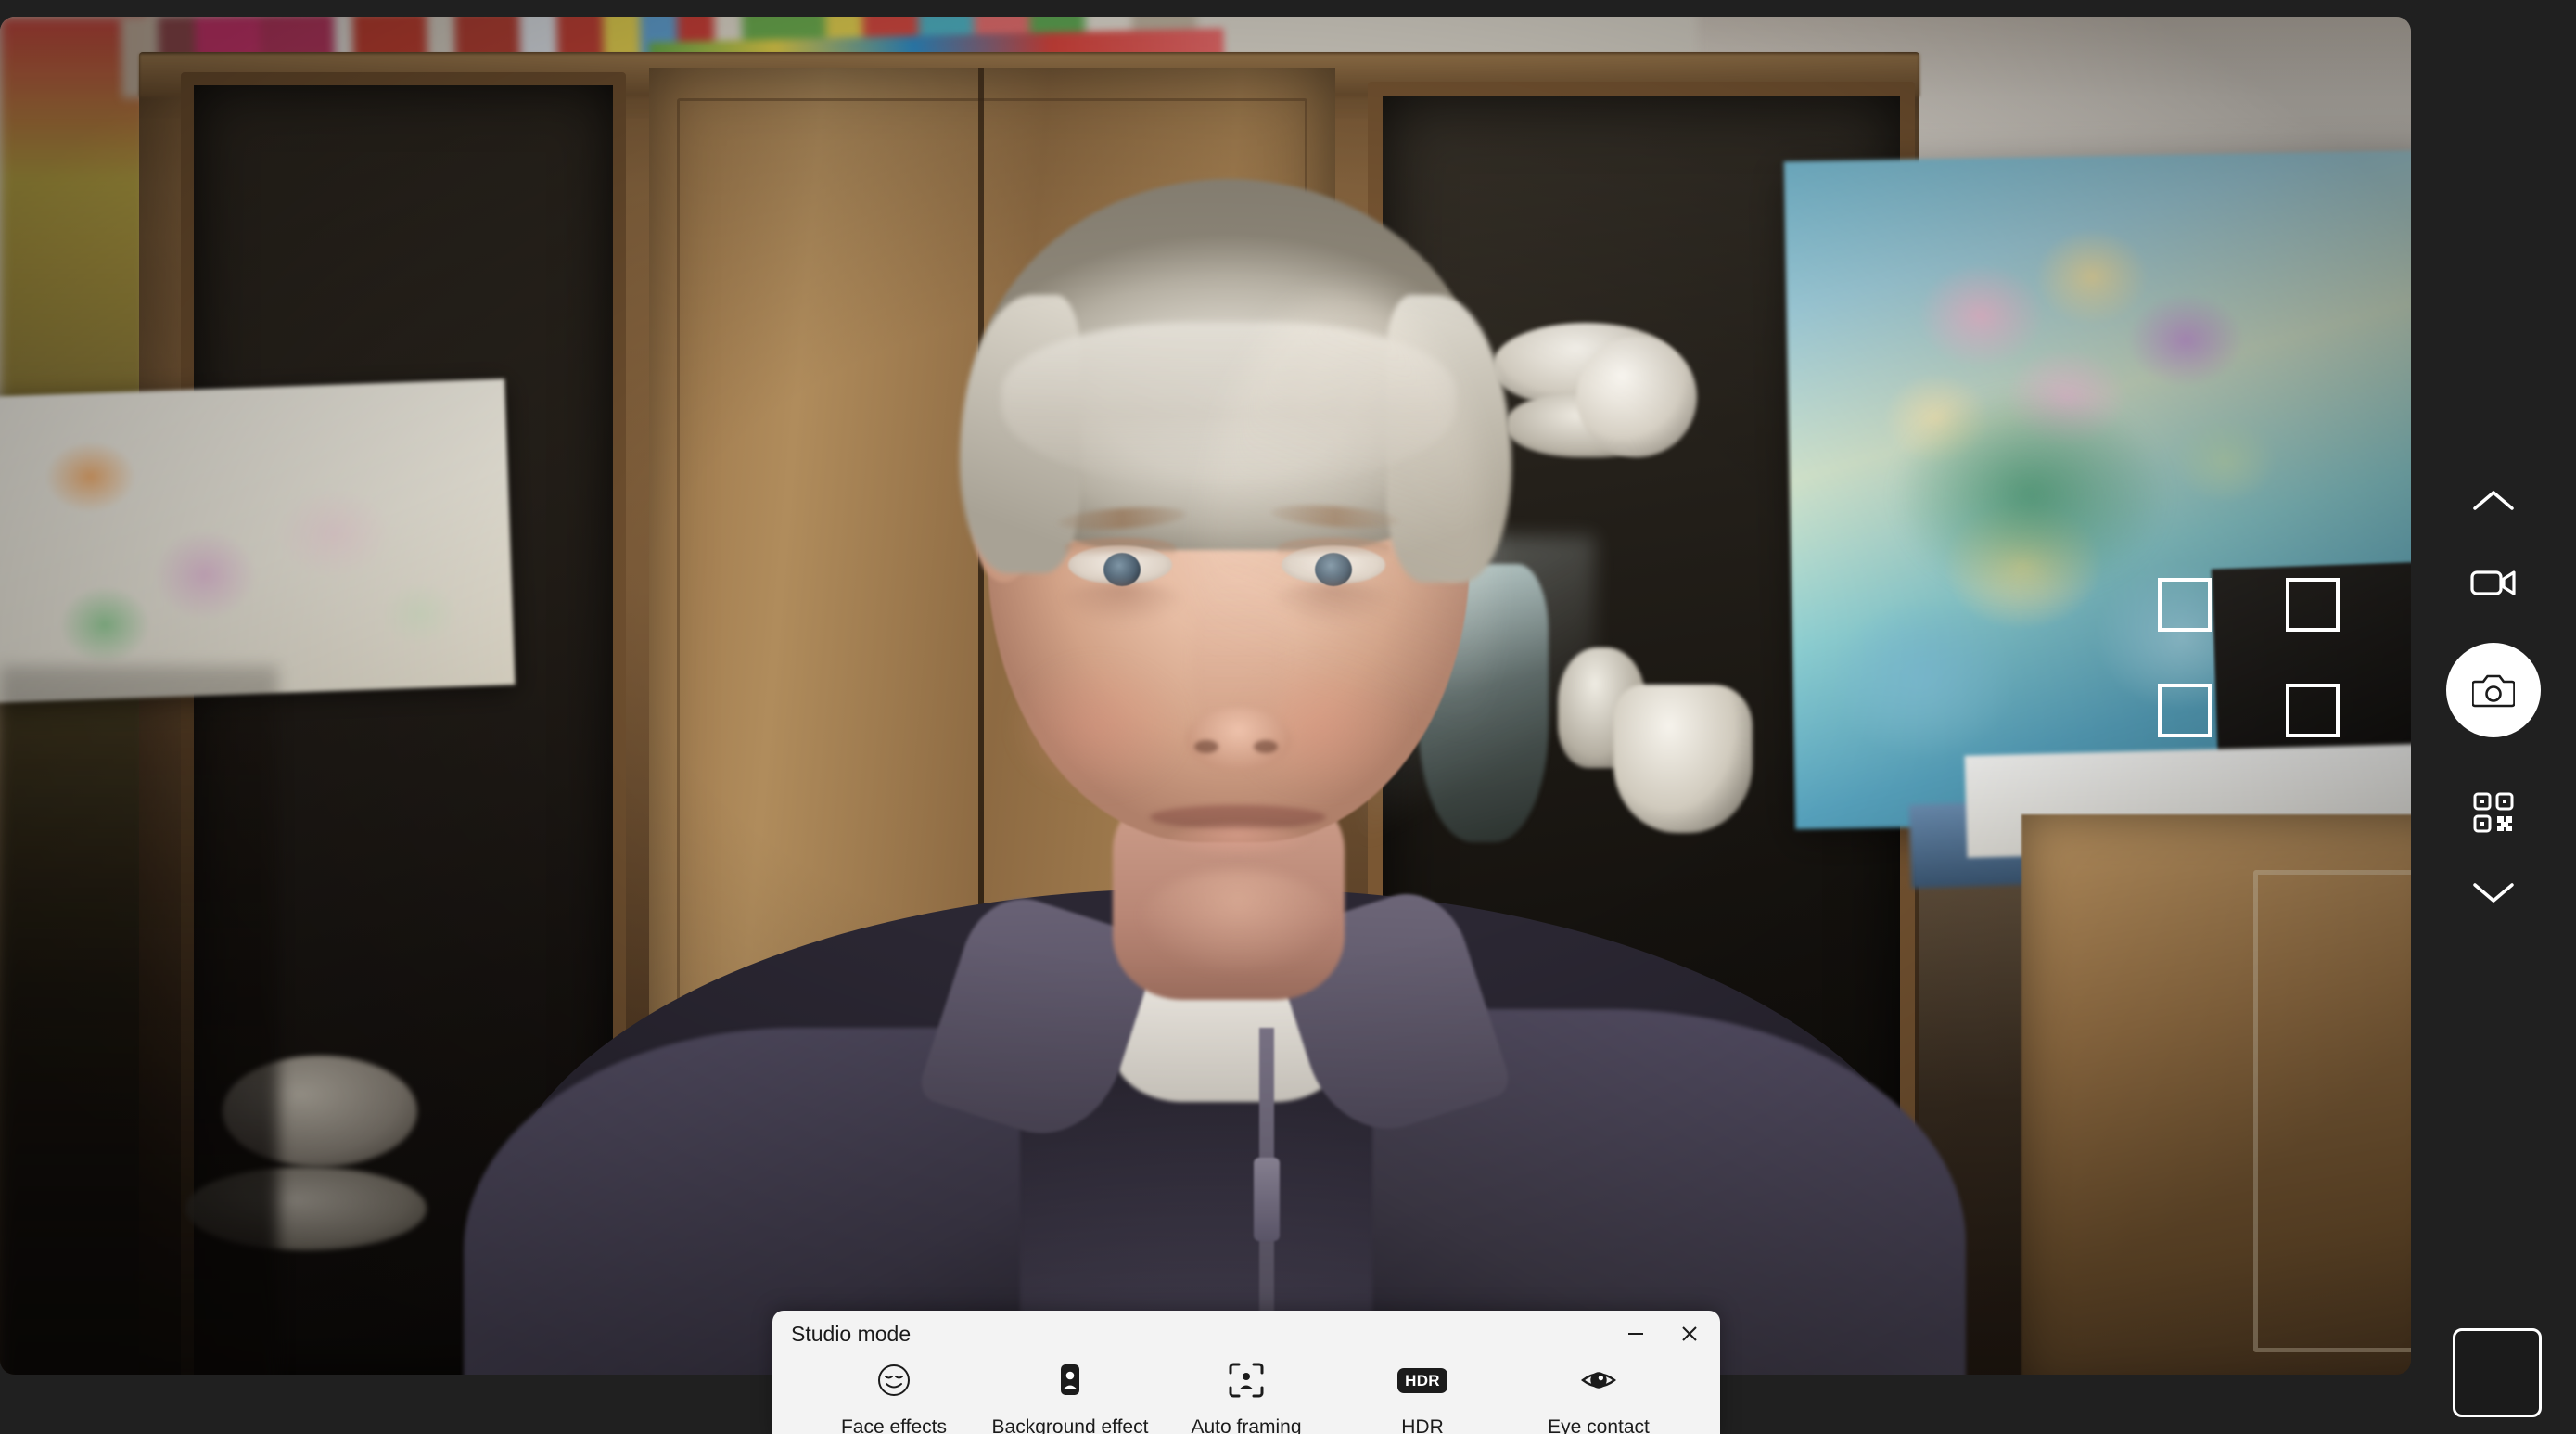  Describe the element at coordinates (1122, 604) in the screenshot. I see `undereye-left` at that location.